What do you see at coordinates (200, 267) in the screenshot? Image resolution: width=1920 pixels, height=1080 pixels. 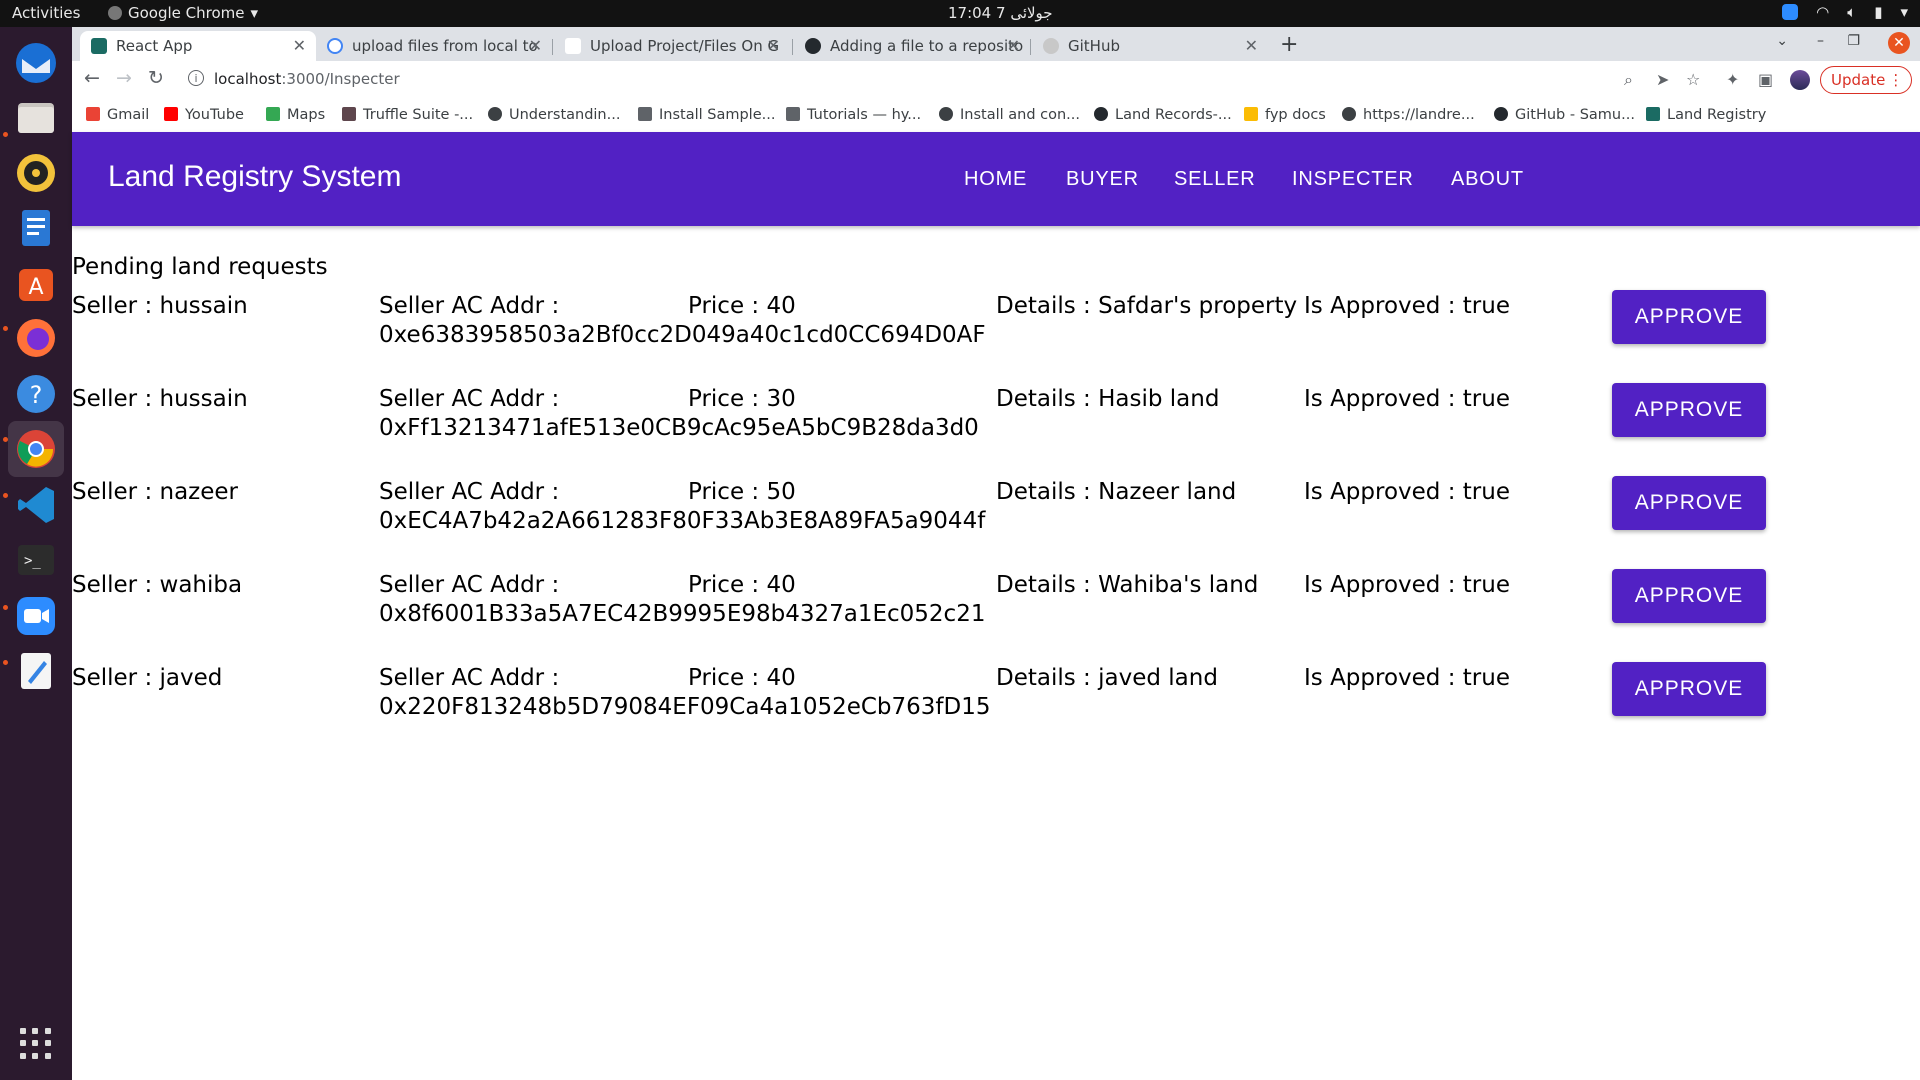 I see `page-heading: Pending land requests` at bounding box center [200, 267].